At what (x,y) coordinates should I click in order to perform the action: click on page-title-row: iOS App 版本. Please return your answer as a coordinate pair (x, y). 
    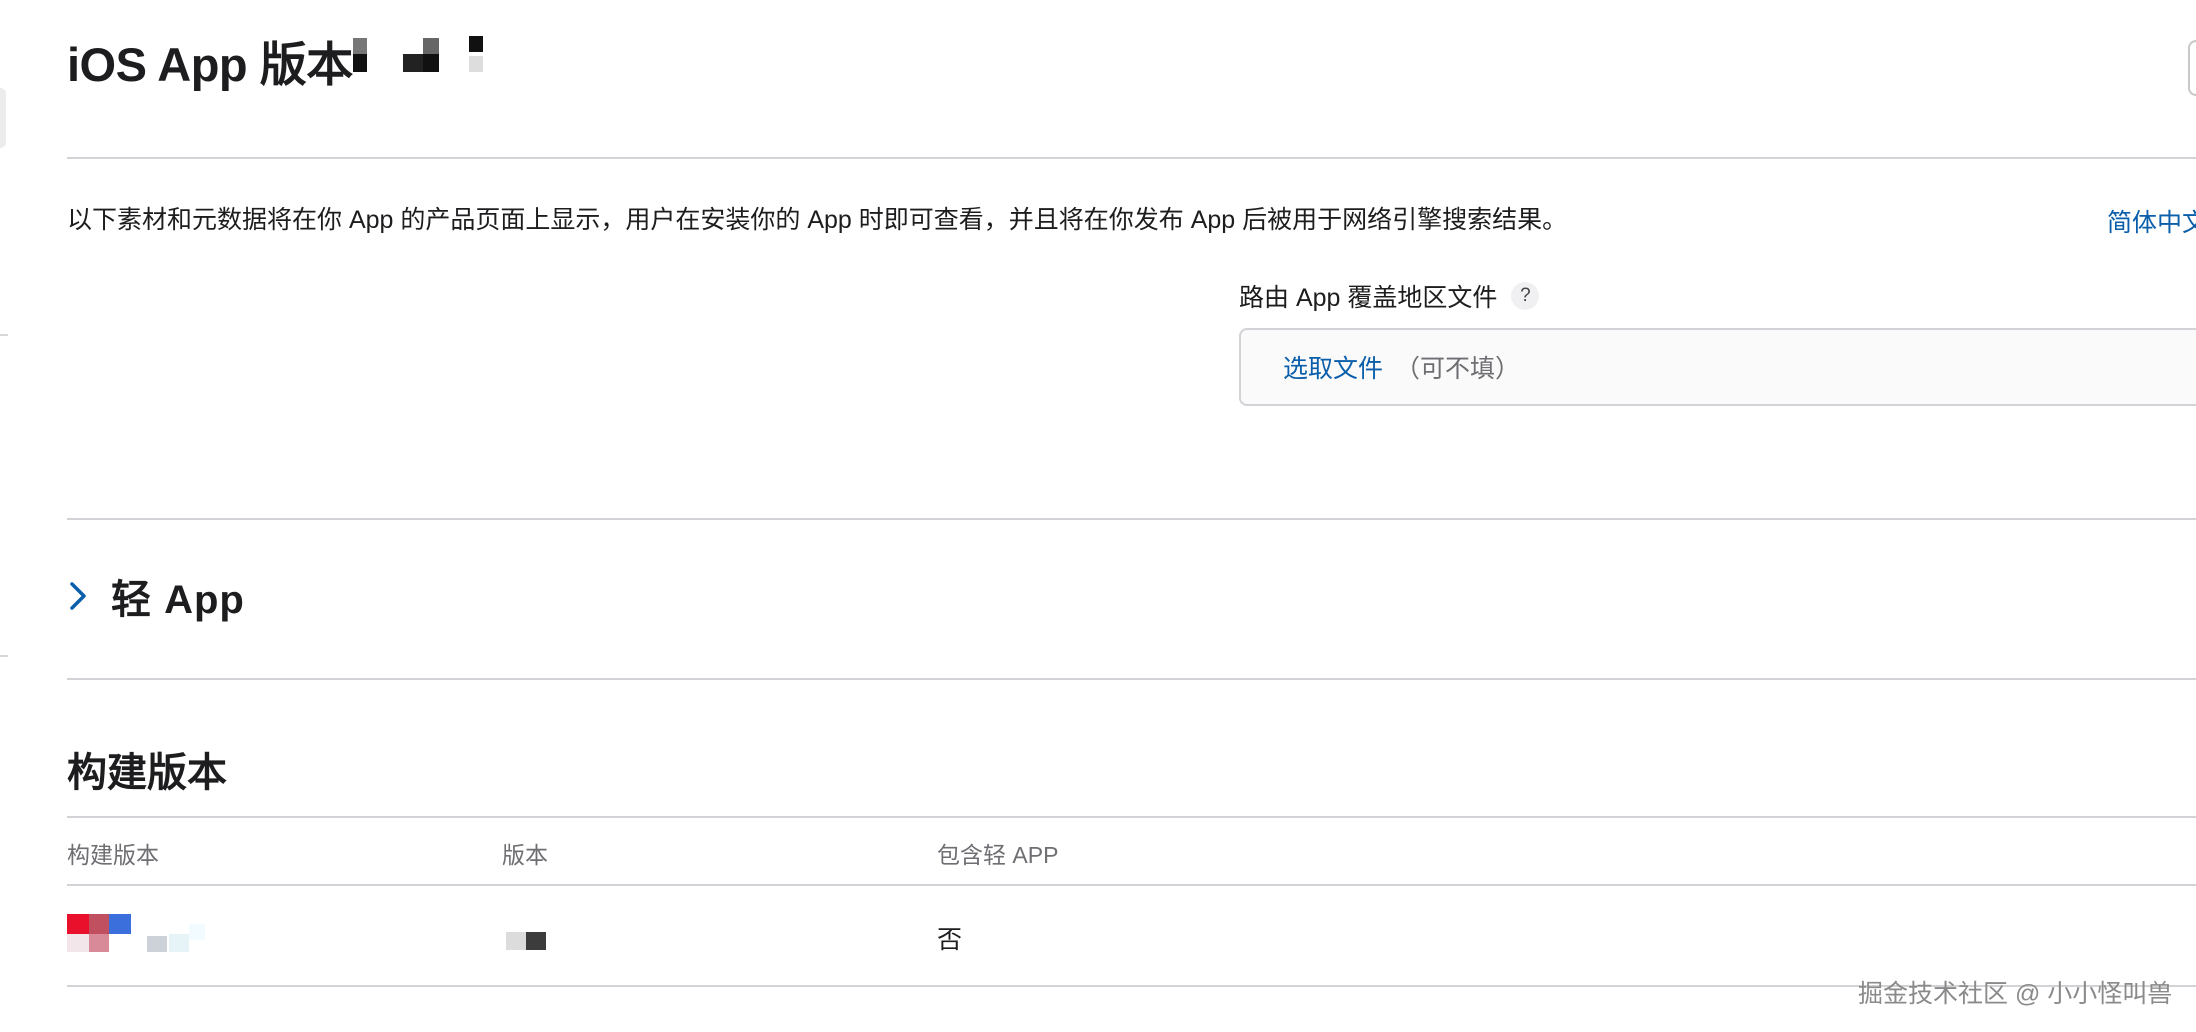
    Looking at the image, I should click on (285, 60).